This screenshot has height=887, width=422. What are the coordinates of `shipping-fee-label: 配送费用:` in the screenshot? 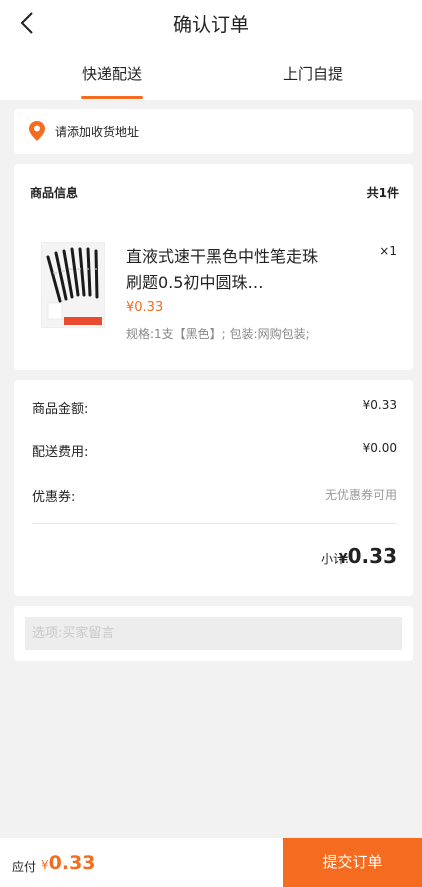 It's located at (60, 452).